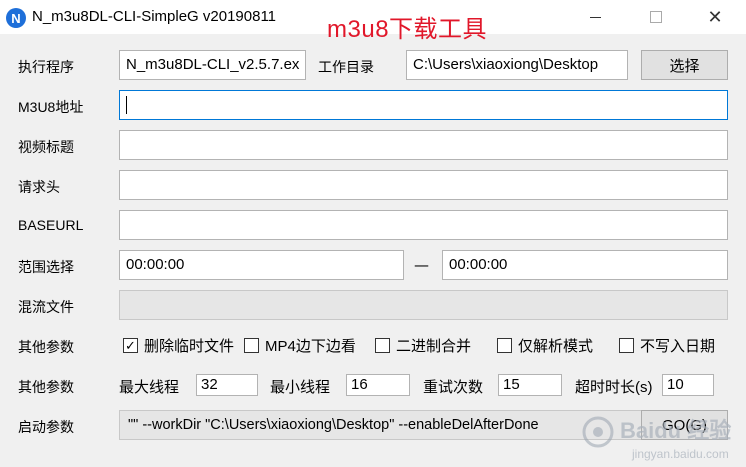 This screenshot has height=467, width=746. Describe the element at coordinates (423, 105) in the screenshot. I see `m3u8-input` at that location.